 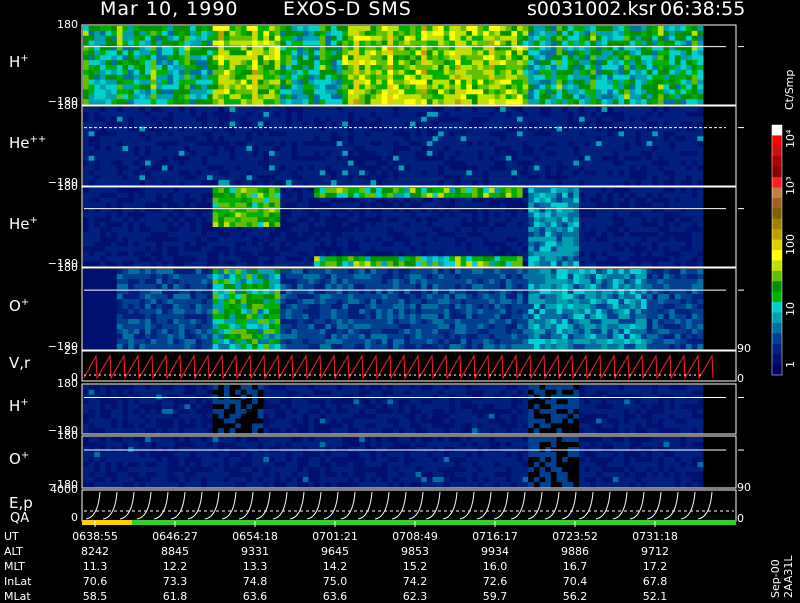 What do you see at coordinates (790, 244) in the screenshot?
I see `colorbar-label: 100` at bounding box center [790, 244].